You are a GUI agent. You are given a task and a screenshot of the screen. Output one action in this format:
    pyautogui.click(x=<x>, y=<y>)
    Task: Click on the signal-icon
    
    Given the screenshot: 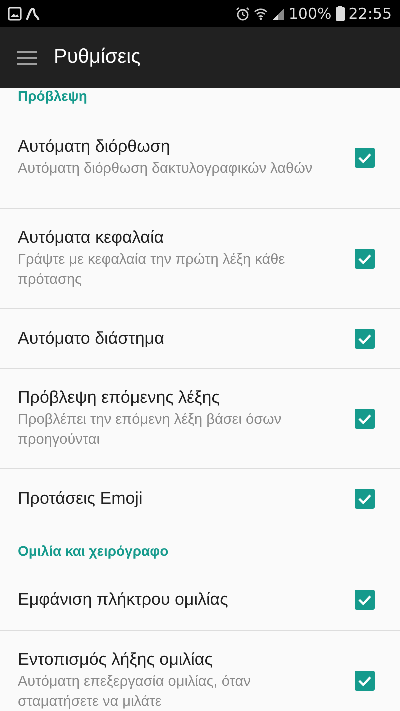 What is the action you would take?
    pyautogui.click(x=278, y=13)
    